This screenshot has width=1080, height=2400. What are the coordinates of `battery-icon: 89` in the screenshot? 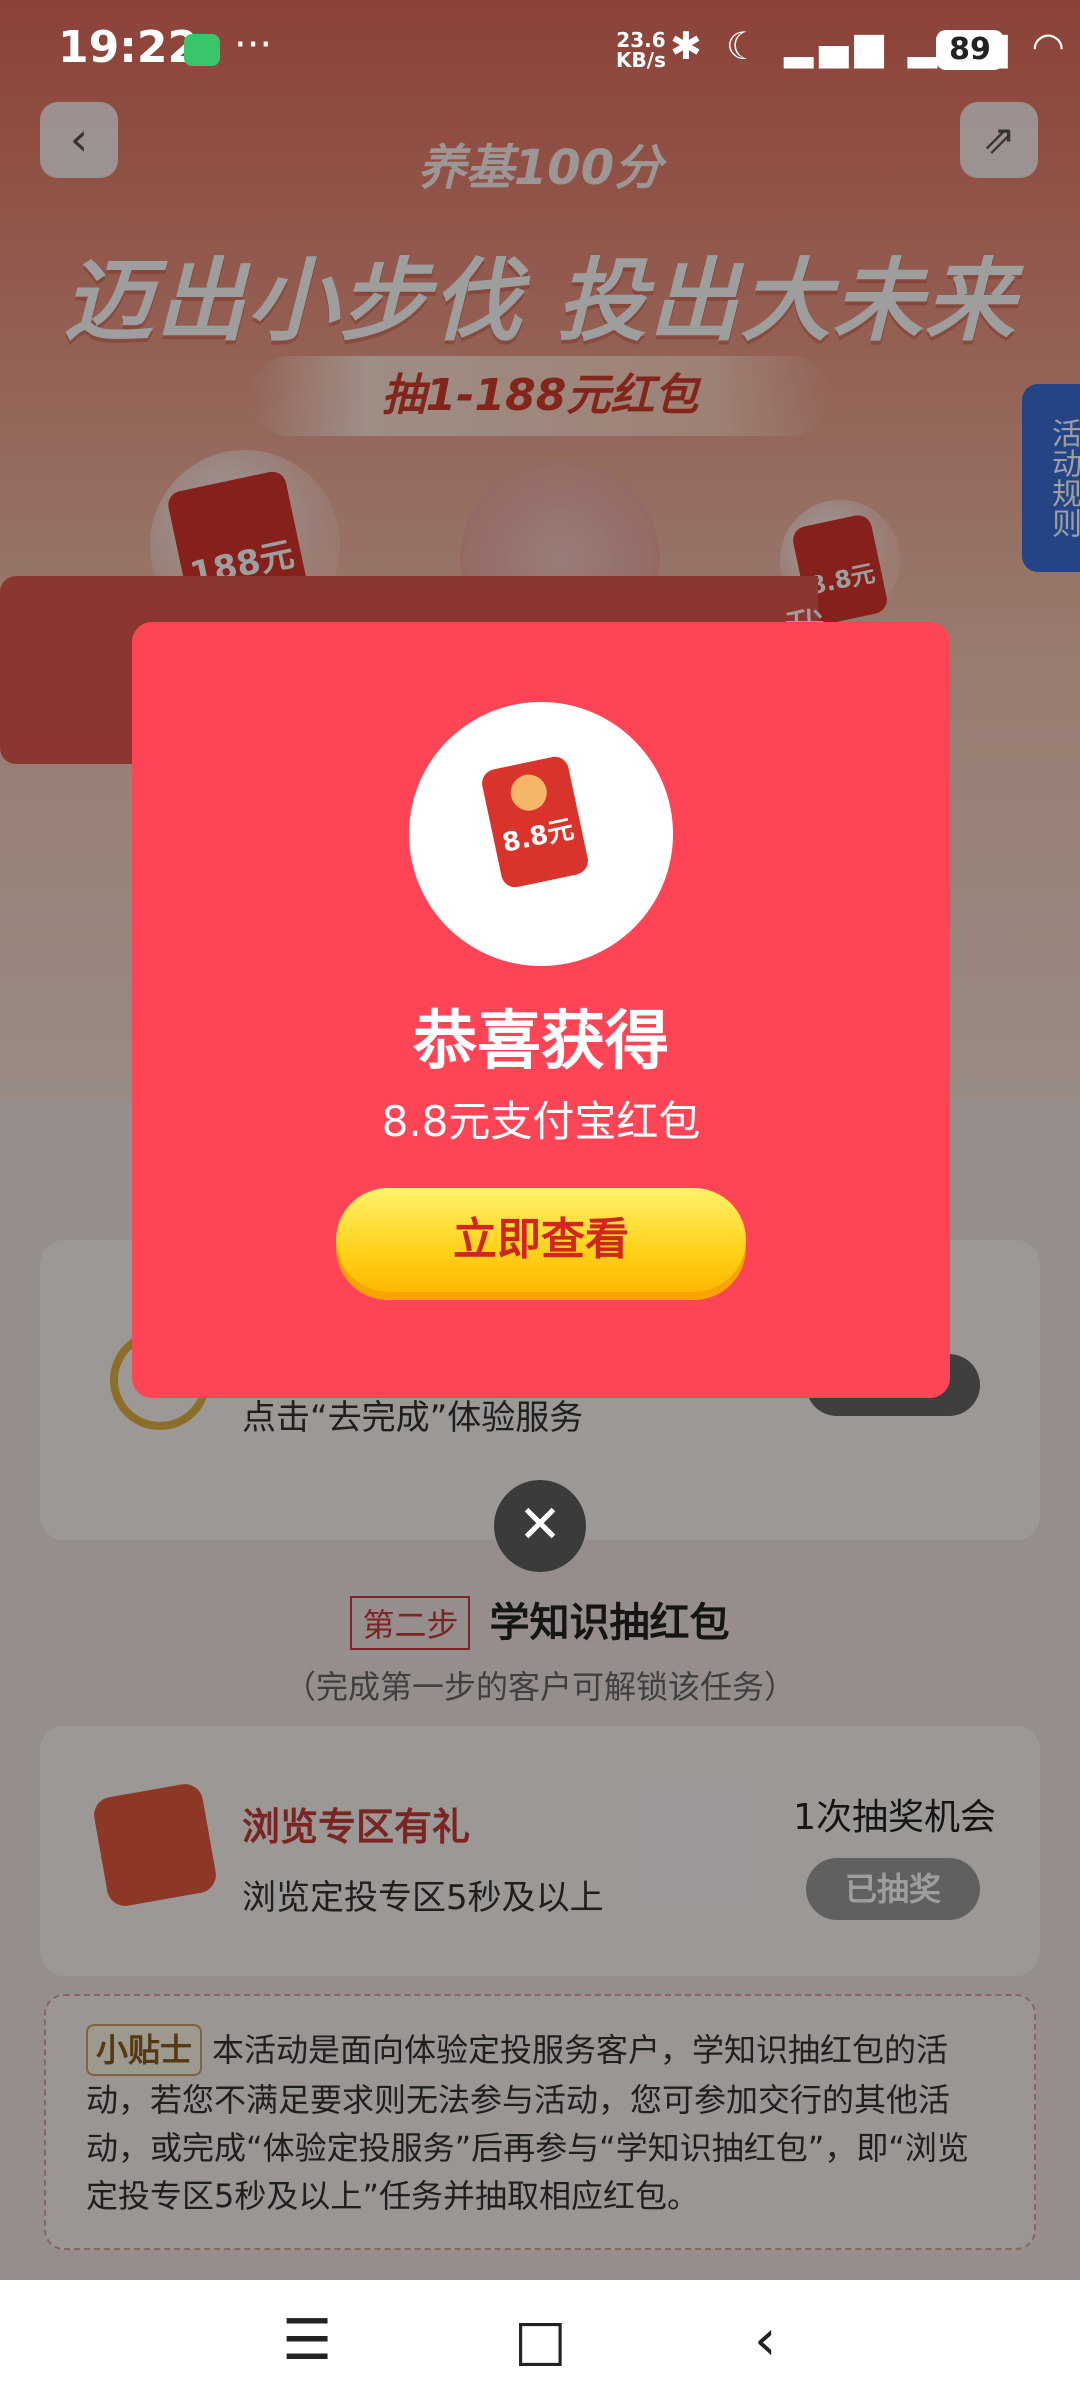 It's located at (970, 50).